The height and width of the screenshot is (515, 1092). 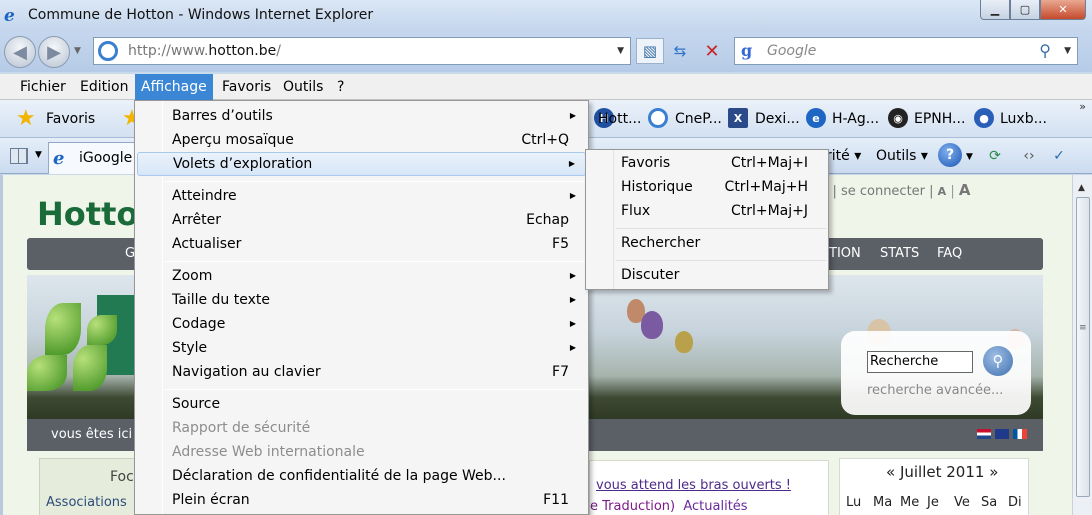 What do you see at coordinates (969, 157) in the screenshot?
I see `help-dropdown-icon: ▼` at bounding box center [969, 157].